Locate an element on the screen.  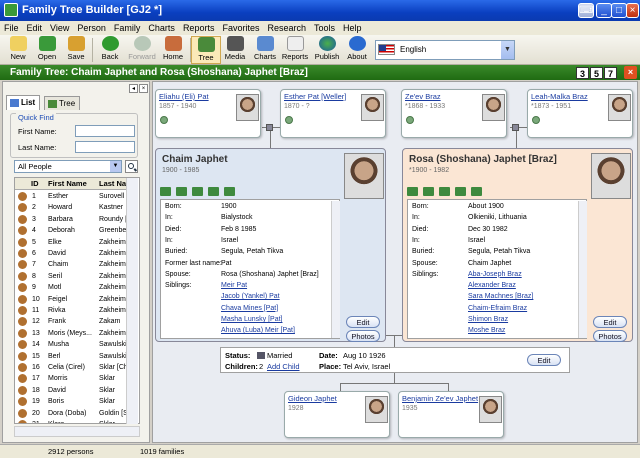
fact-value: Alexander Braz is located at coordinates (492, 285).